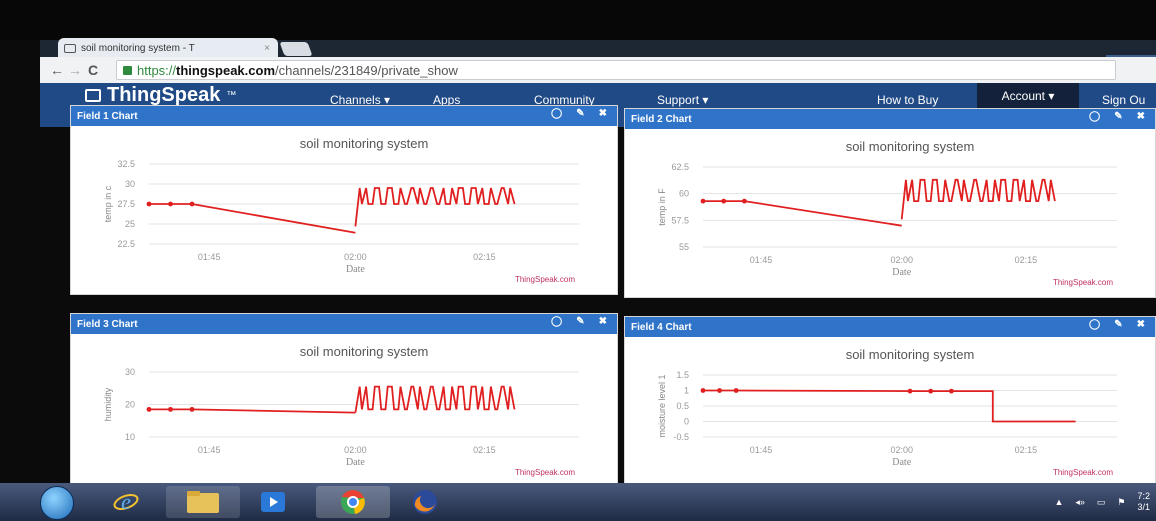  Describe the element at coordinates (57, 70) in the screenshot. I see `back-icon: ←` at that location.